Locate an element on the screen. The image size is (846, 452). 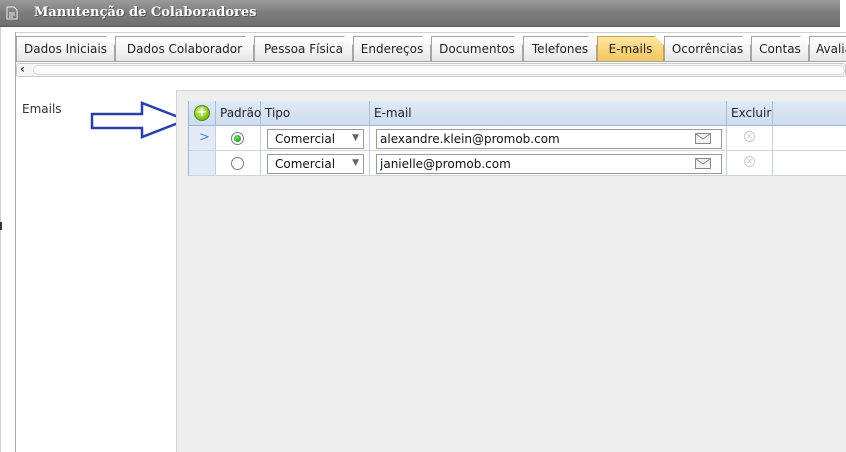
left-border is located at coordinates (0, 239).